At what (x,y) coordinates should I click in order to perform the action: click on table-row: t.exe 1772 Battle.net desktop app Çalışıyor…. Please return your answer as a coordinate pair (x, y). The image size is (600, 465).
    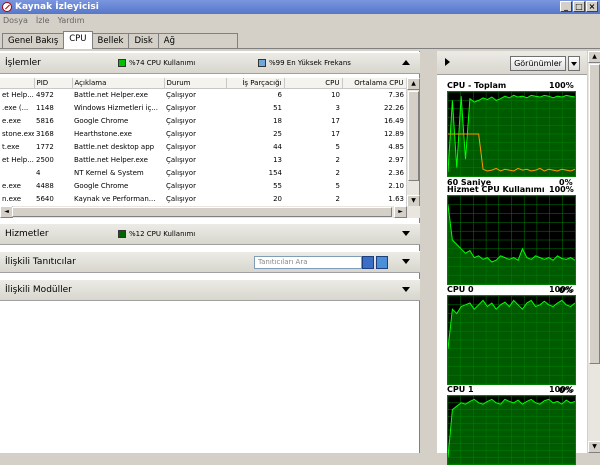
    Looking at the image, I should click on (203, 146).